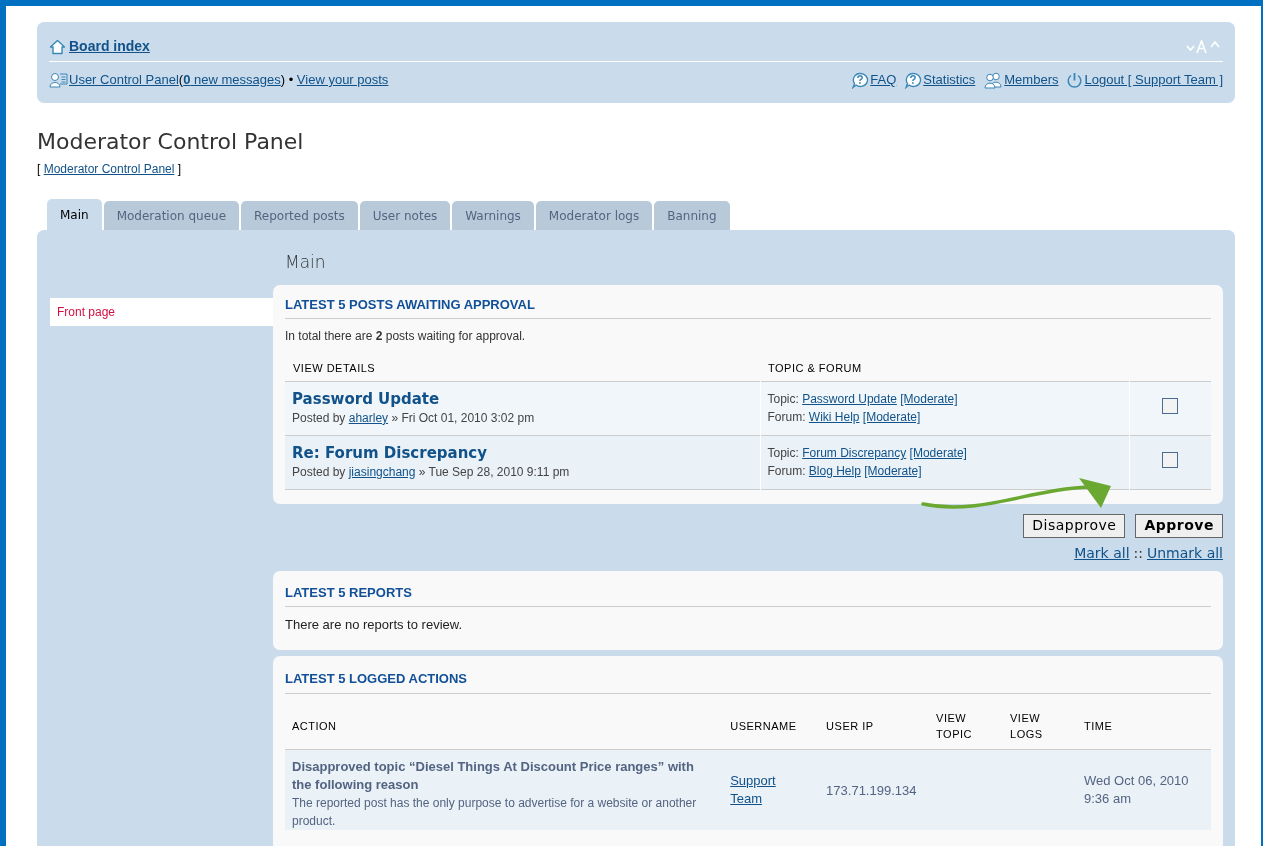 Image resolution: width=1263 pixels, height=846 pixels. Describe the element at coordinates (1031, 80) in the screenshot. I see `nav-link: Members` at that location.